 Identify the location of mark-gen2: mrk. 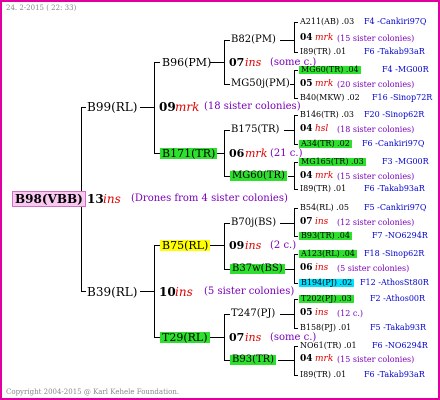
(256, 153).